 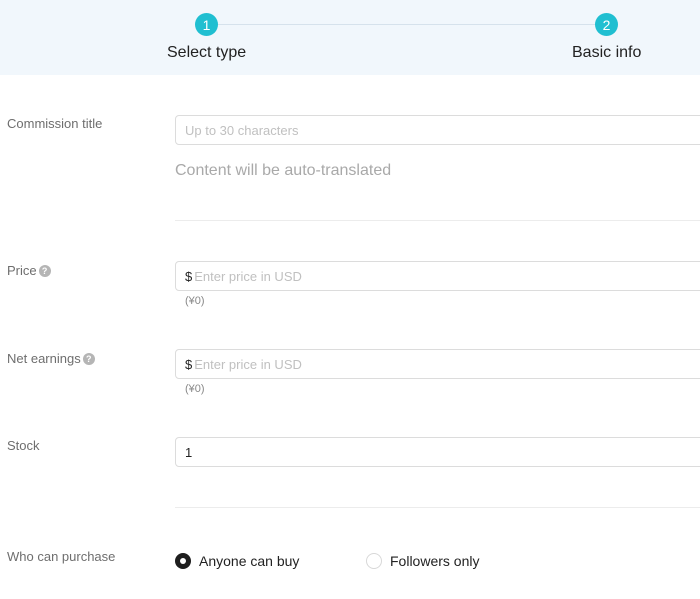 What do you see at coordinates (88, 358) in the screenshot?
I see `net-earnings-help-icon: ?` at bounding box center [88, 358].